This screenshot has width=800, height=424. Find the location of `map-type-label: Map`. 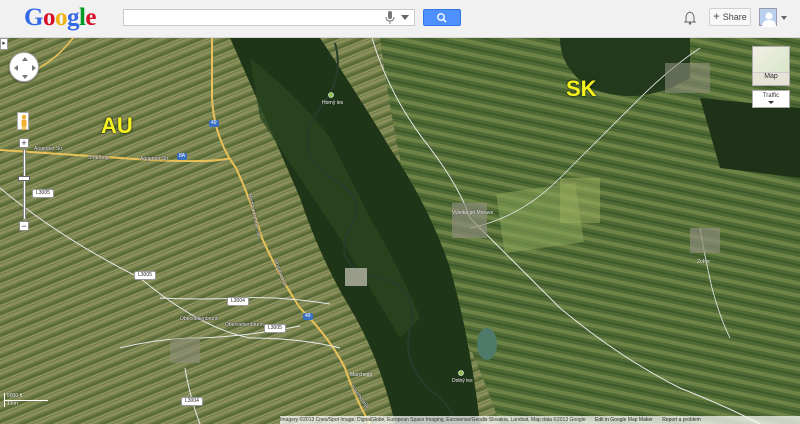

map-type-label: Map is located at coordinates (771, 76).